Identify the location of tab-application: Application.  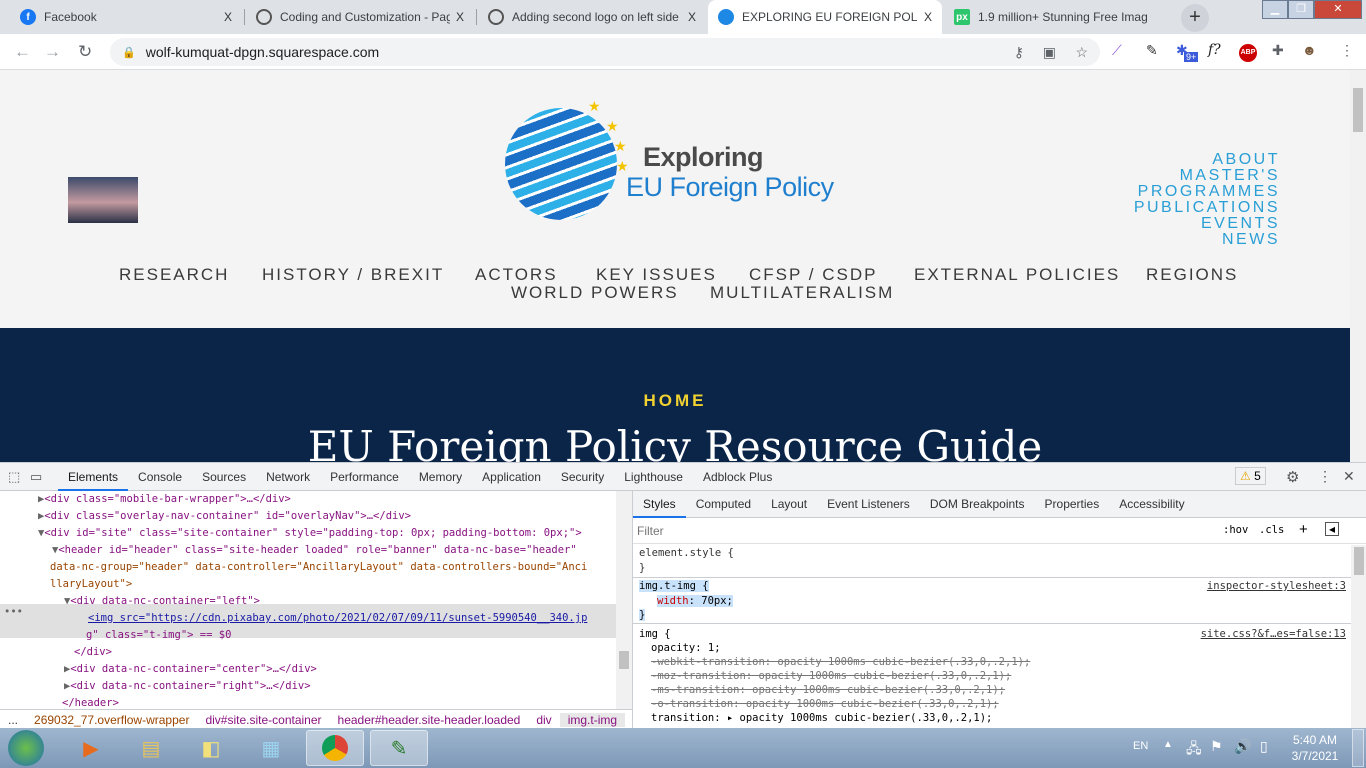
(511, 477).